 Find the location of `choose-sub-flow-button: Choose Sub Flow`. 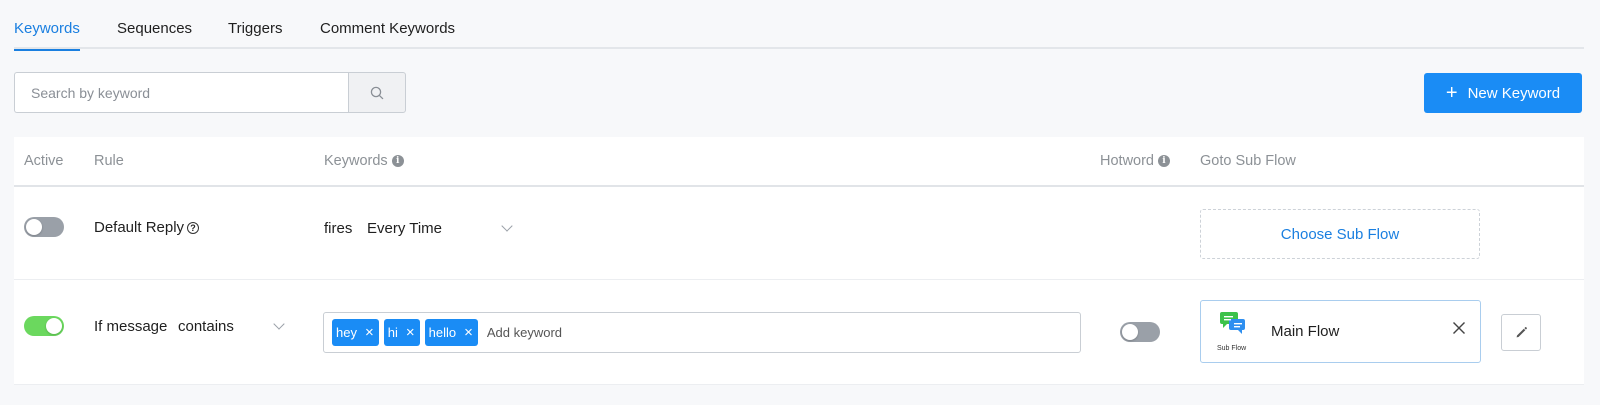

choose-sub-flow-button: Choose Sub Flow is located at coordinates (1340, 234).